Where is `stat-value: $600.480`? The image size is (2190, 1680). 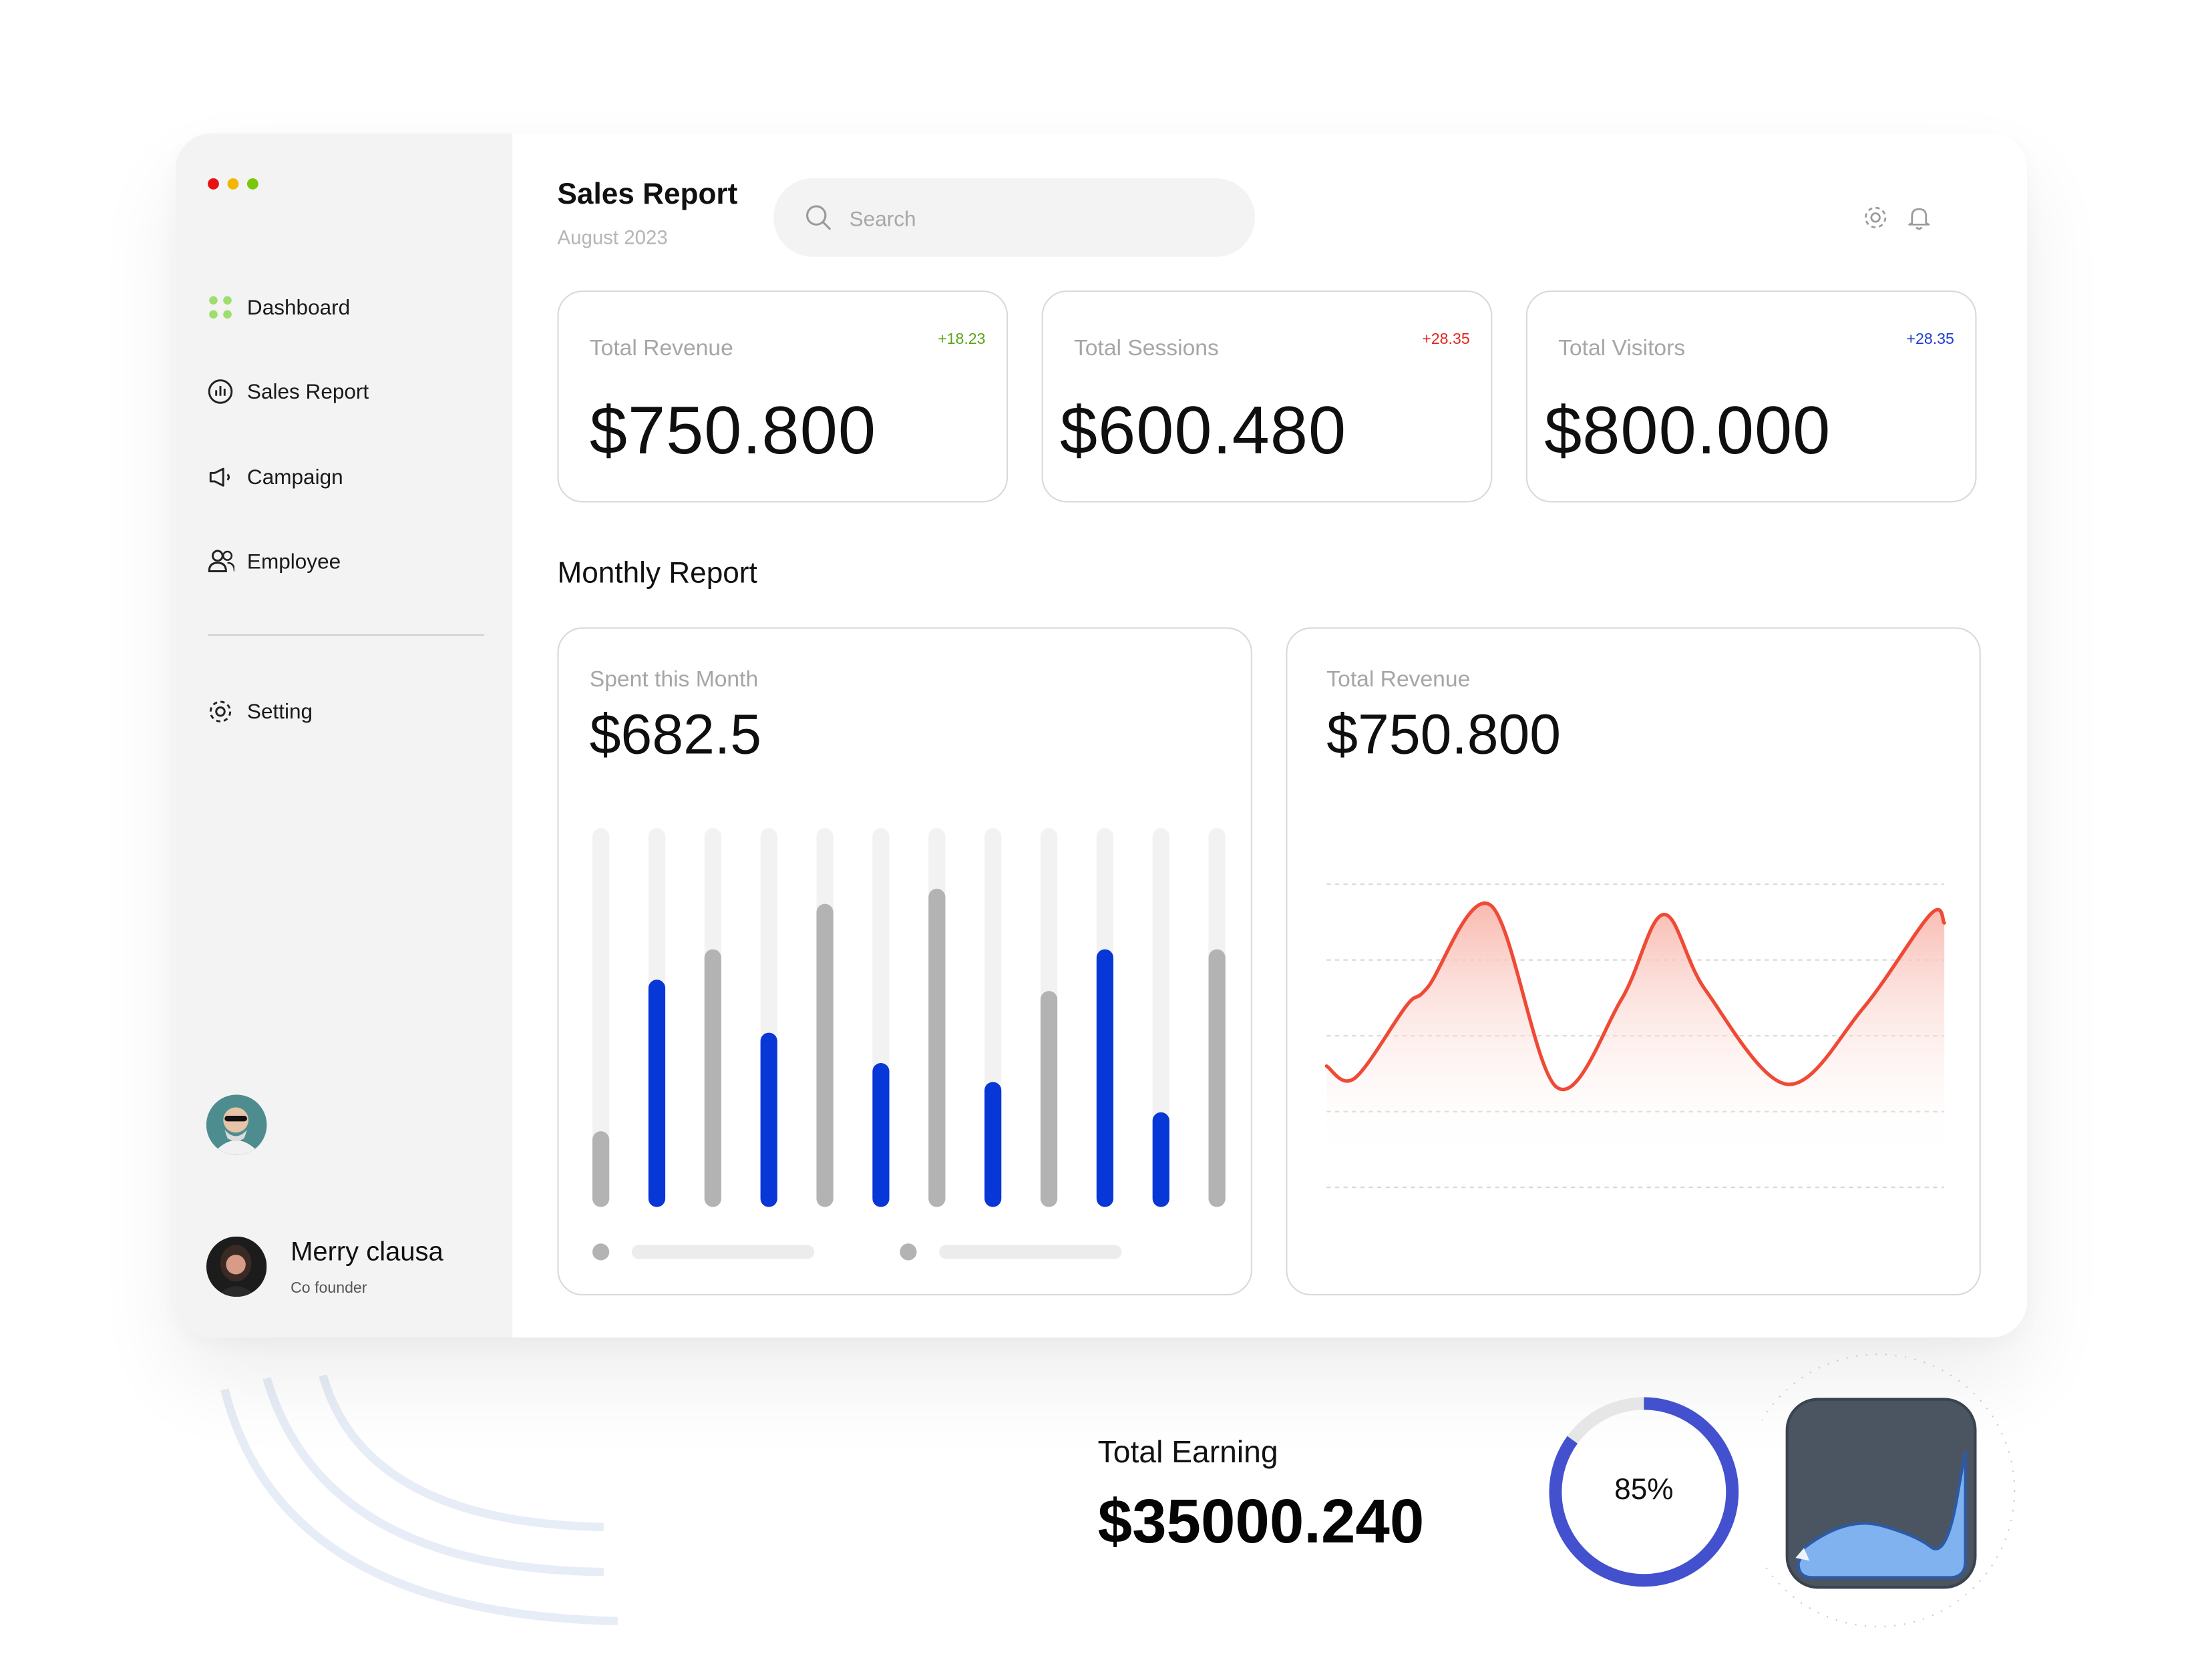
stat-value: $600.480 is located at coordinates (1203, 431).